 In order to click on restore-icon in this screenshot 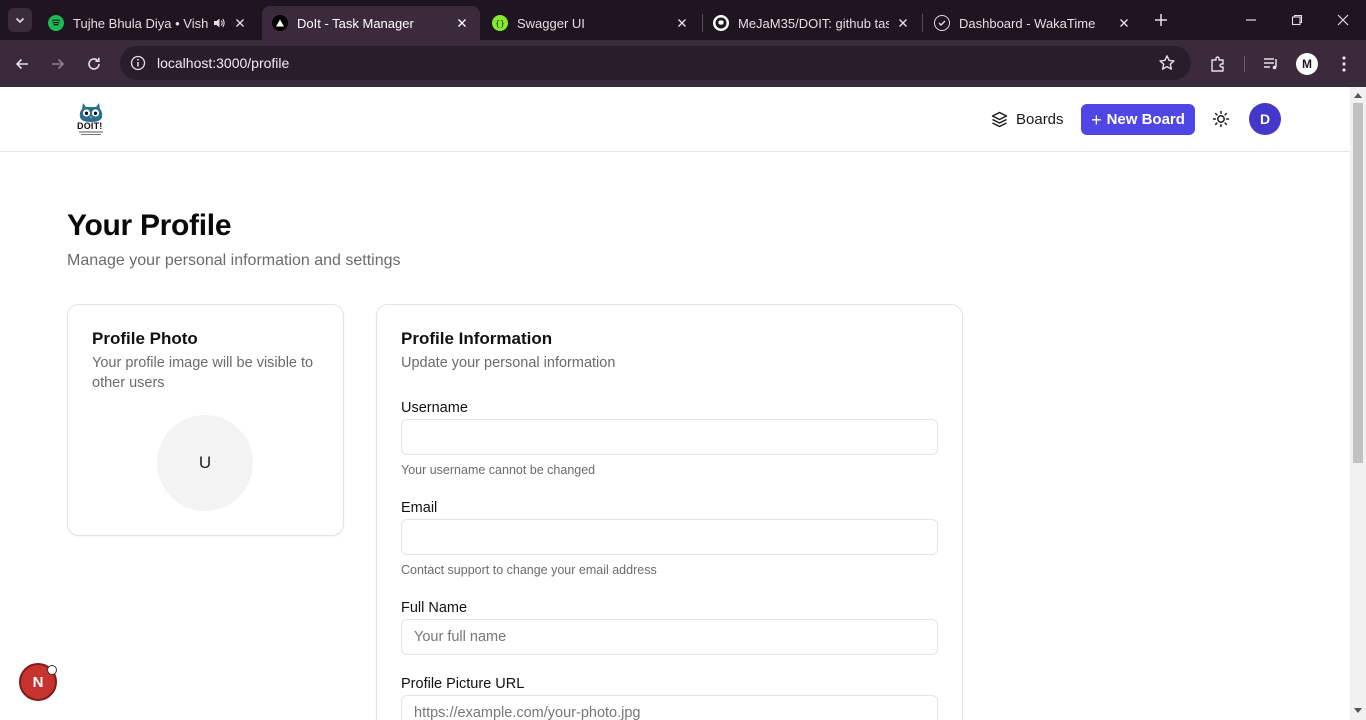, I will do `click(1297, 20)`.